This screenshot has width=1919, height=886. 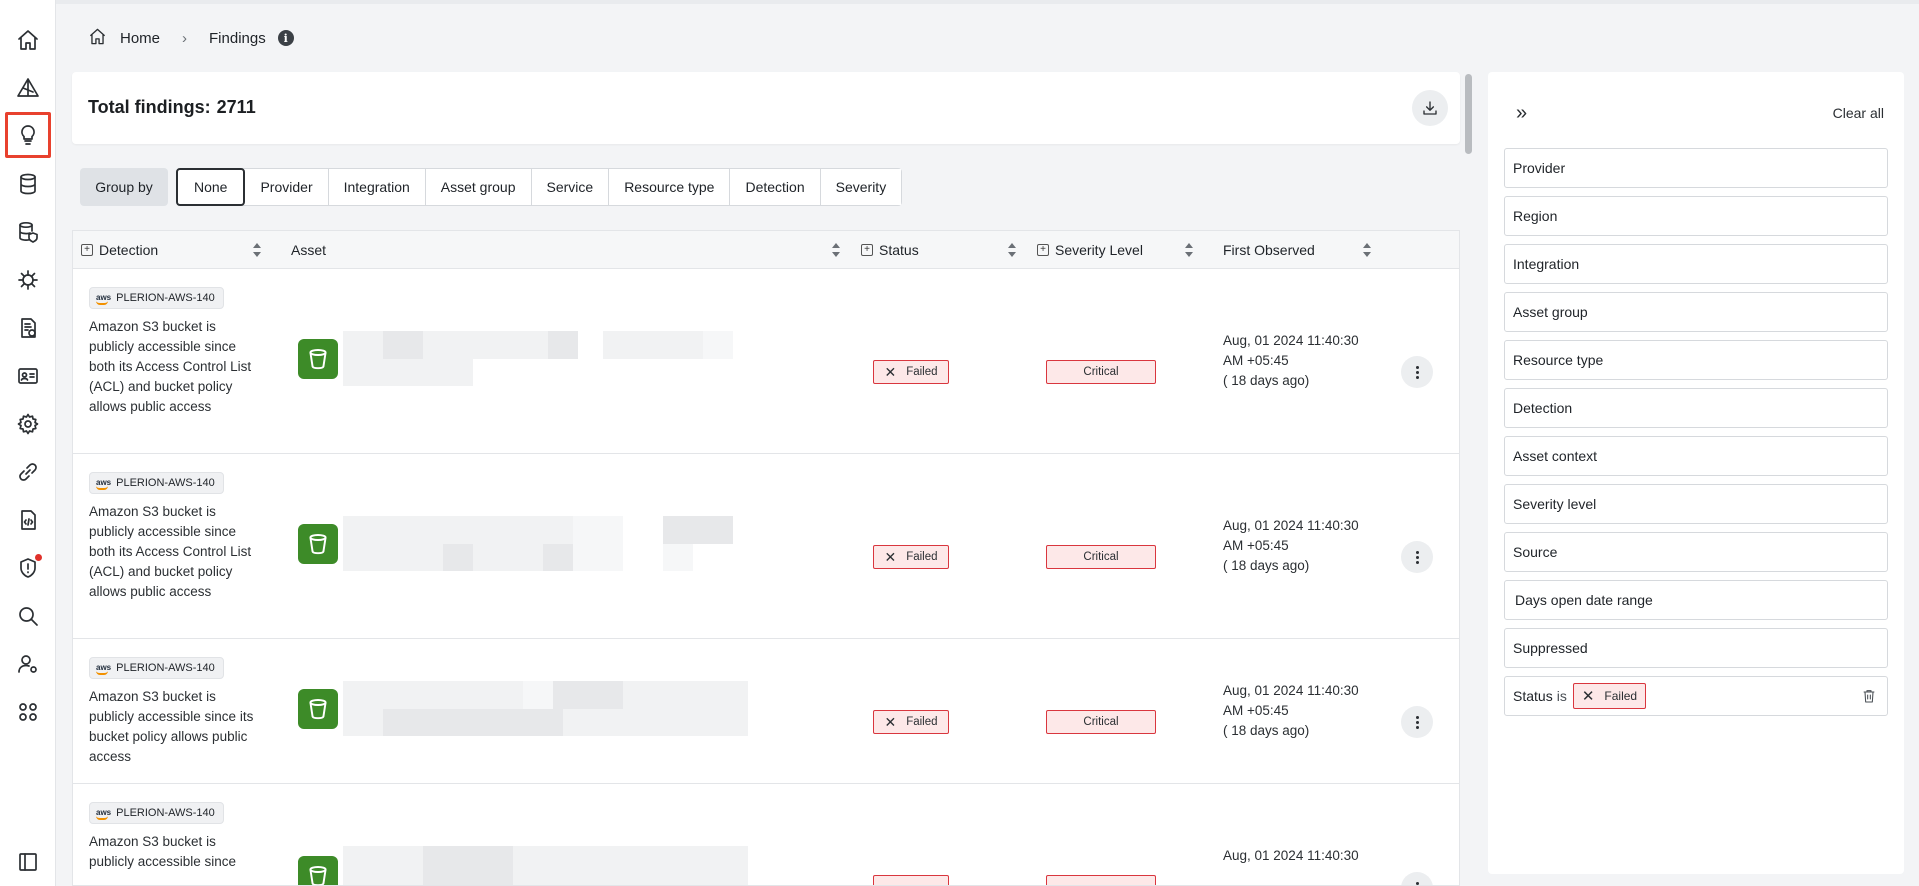 What do you see at coordinates (285, 38) in the screenshot?
I see `info-icon: i` at bounding box center [285, 38].